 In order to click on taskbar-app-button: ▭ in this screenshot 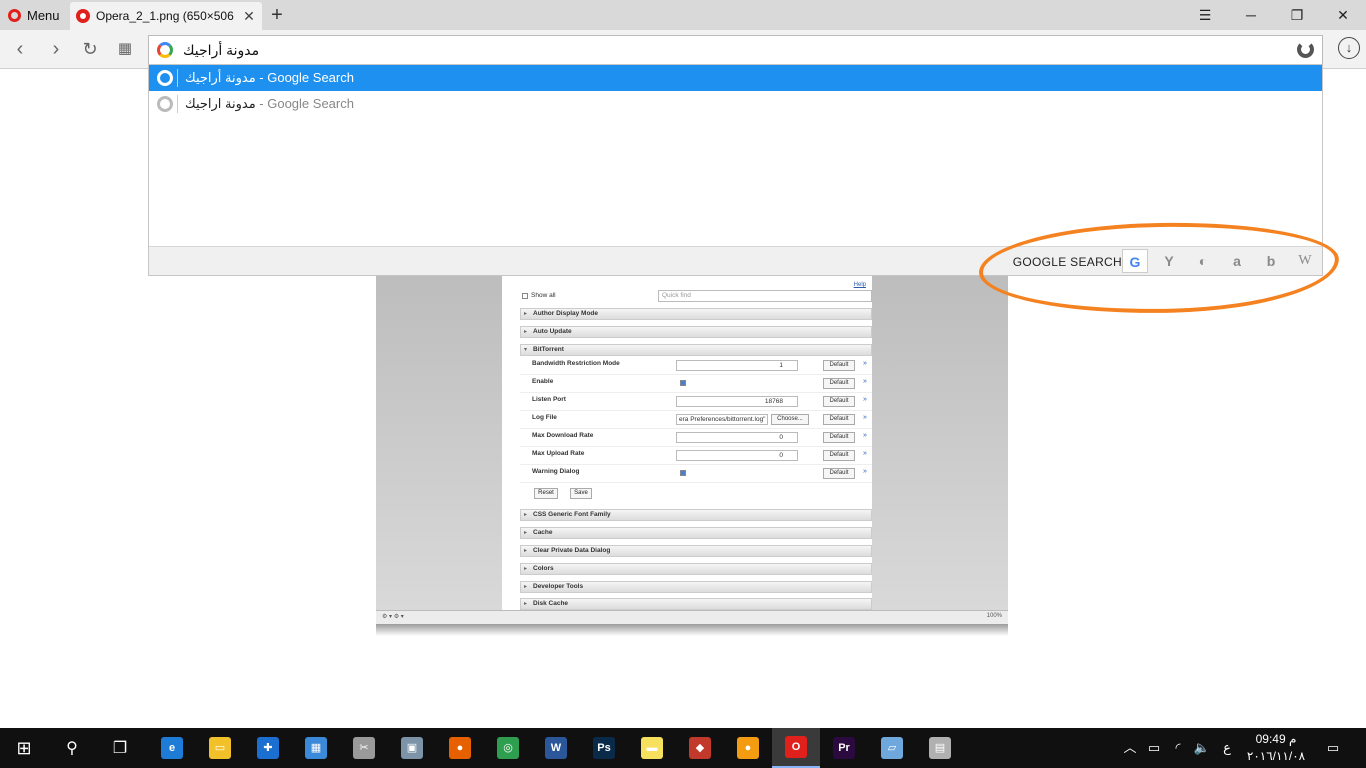, I will do `click(220, 748)`.